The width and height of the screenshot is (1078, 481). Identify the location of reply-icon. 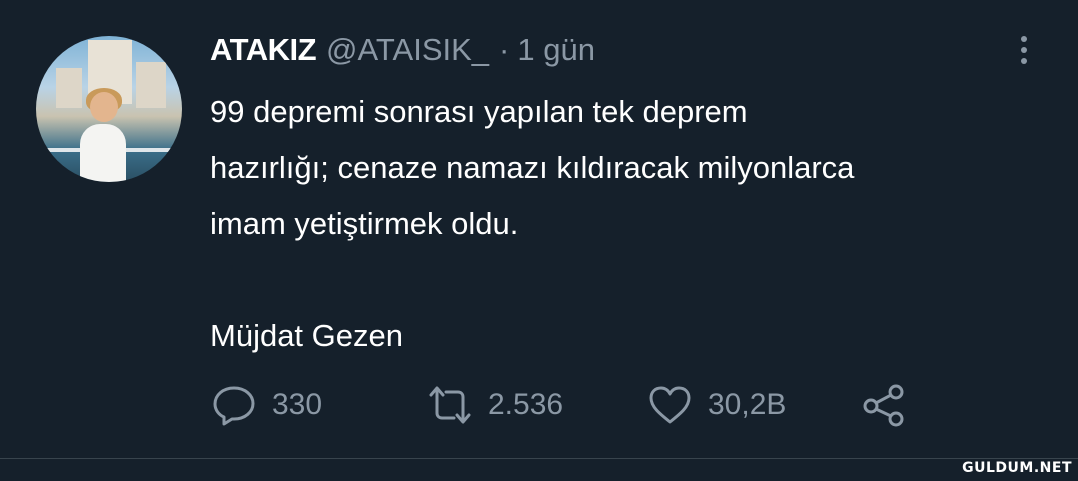
(234, 406).